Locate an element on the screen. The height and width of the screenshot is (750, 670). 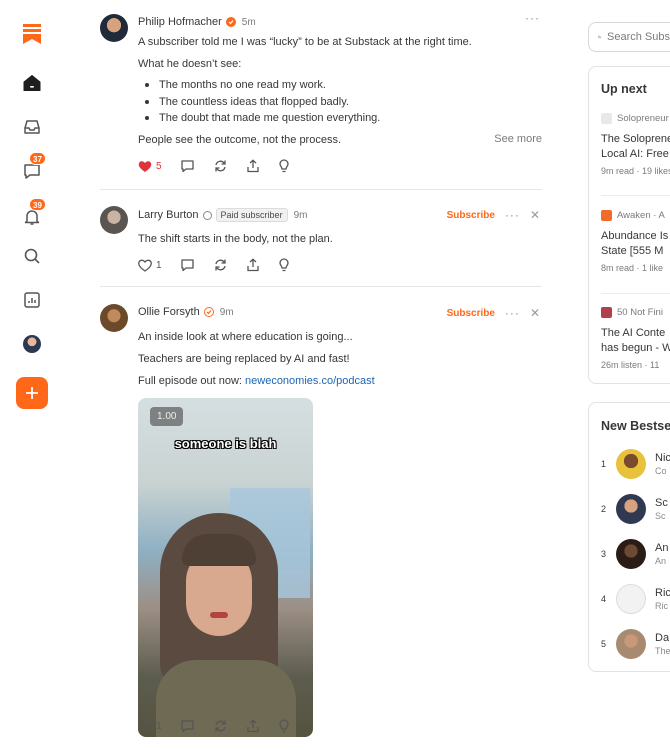
article-meta: 9m read · 19 likes is located at coordinates (635, 171).